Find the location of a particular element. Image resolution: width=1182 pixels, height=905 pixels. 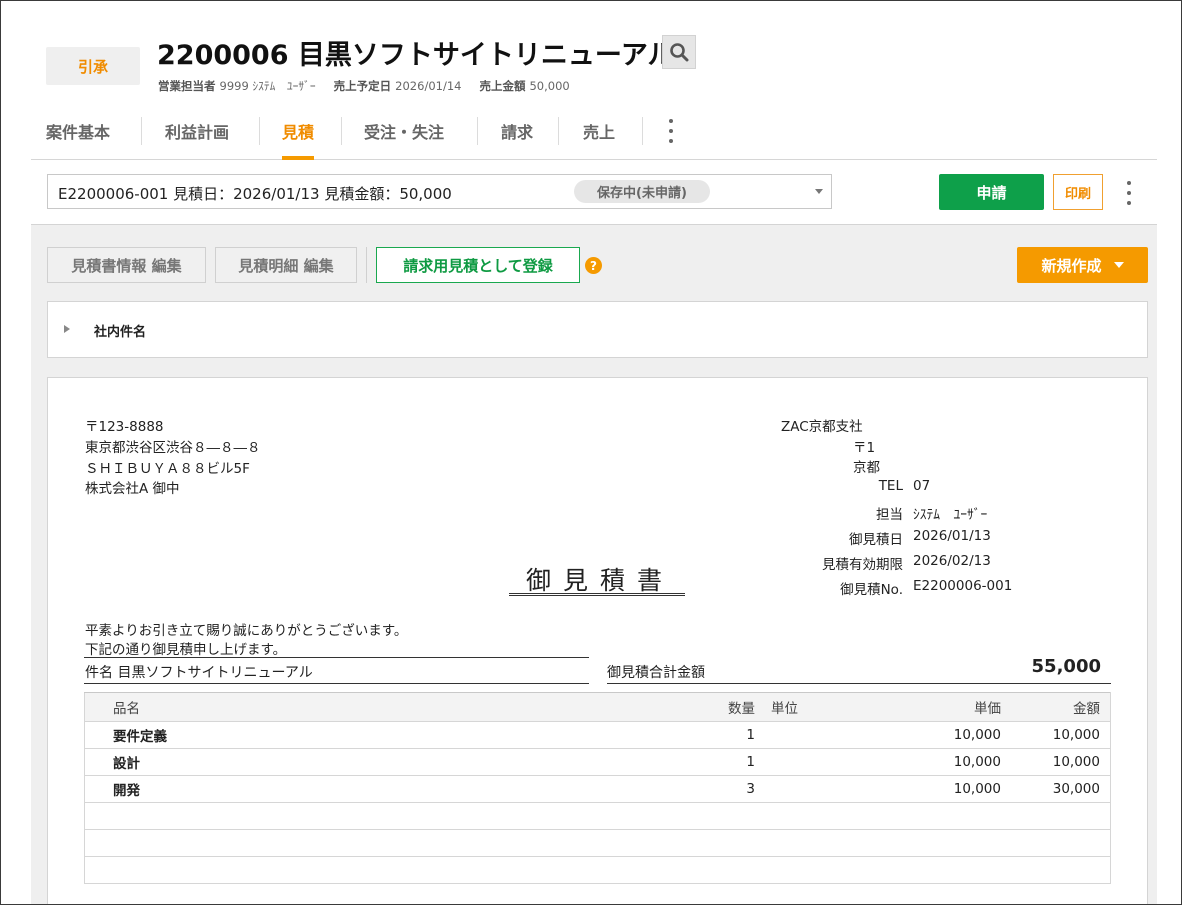

meta-value: 50,000 is located at coordinates (549, 86).